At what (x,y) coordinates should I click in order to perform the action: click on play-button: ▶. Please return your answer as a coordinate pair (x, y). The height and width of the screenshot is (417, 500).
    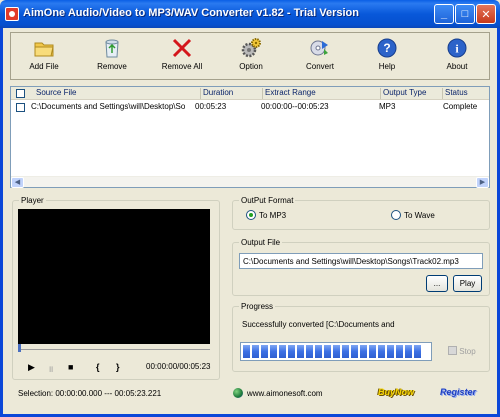
    Looking at the image, I should click on (31, 367).